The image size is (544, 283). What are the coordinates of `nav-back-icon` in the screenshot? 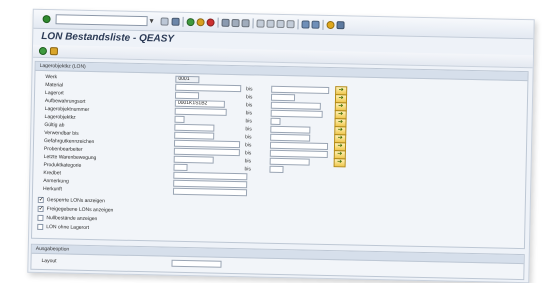 It's located at (190, 22).